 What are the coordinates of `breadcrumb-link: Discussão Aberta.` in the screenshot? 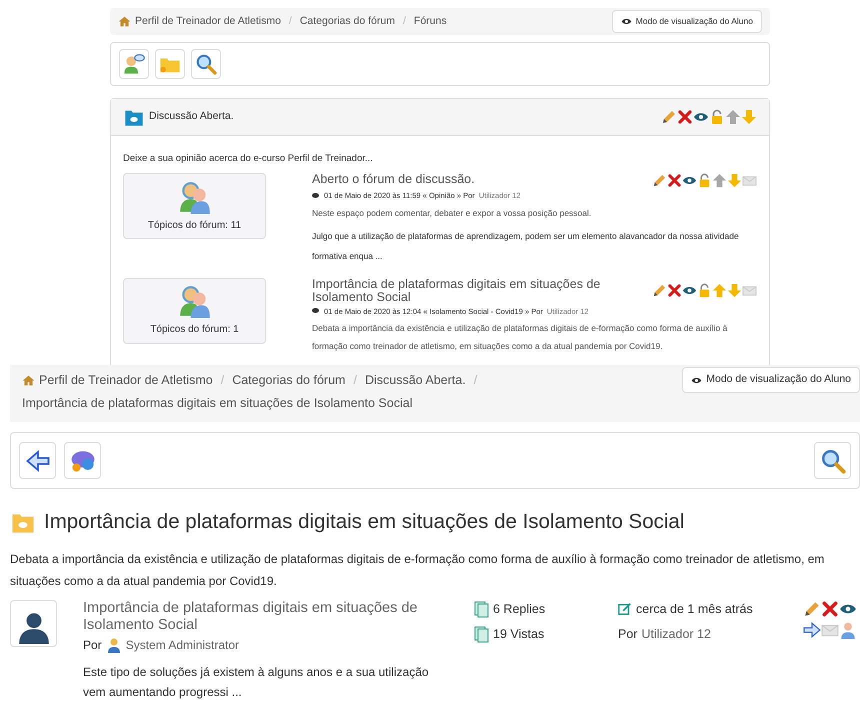 It's located at (415, 380).